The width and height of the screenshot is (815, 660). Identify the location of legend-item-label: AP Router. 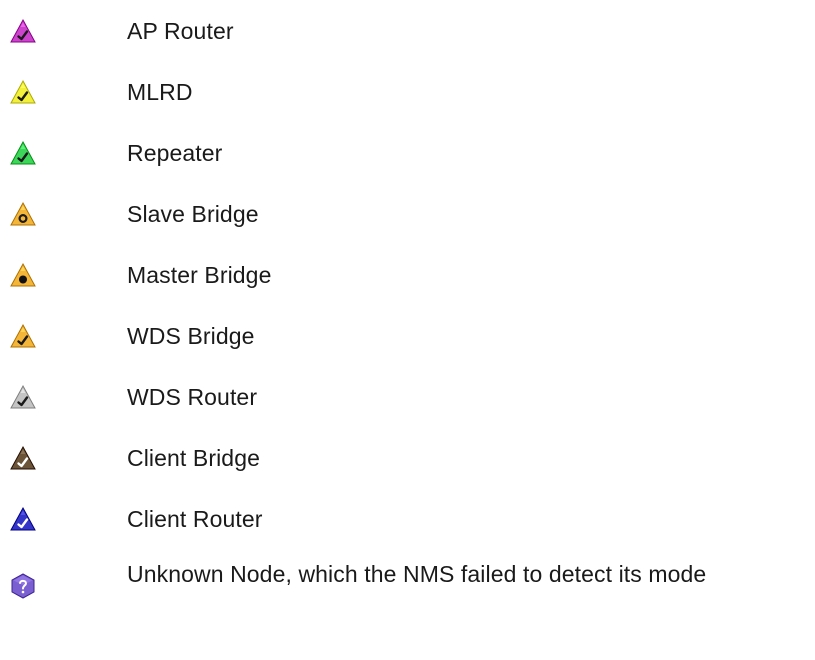
(180, 30).